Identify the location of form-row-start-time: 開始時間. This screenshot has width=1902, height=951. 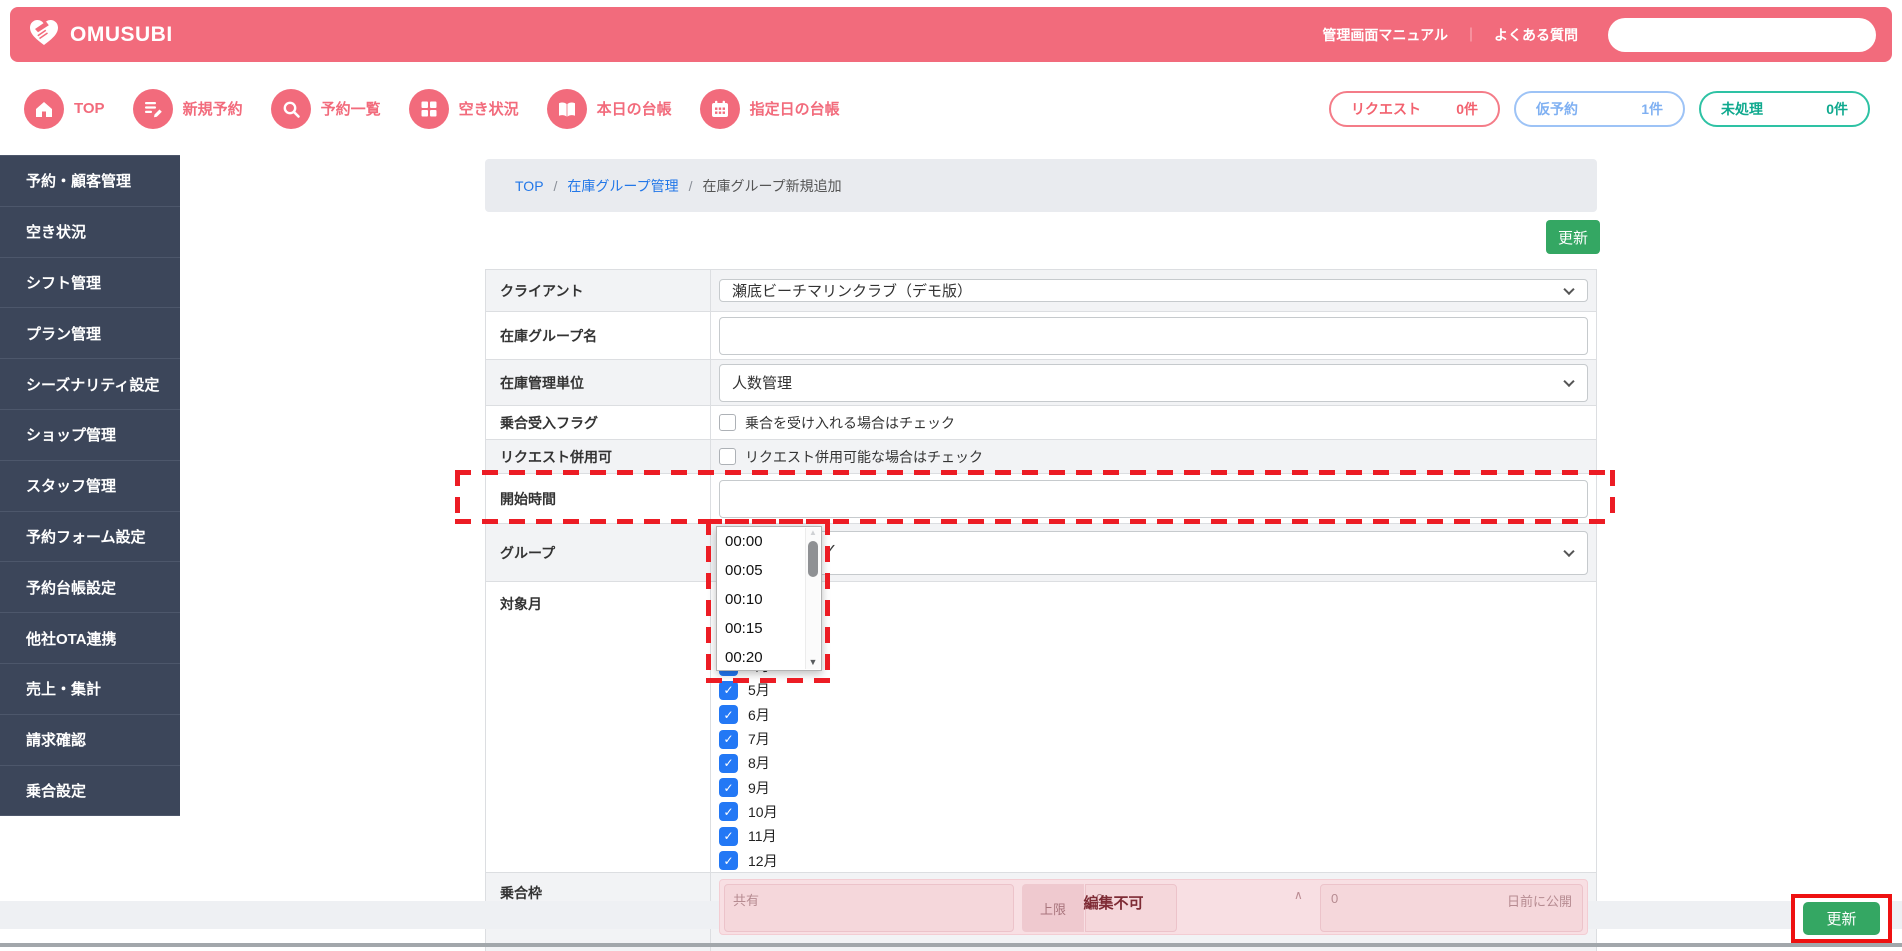
(1041, 499).